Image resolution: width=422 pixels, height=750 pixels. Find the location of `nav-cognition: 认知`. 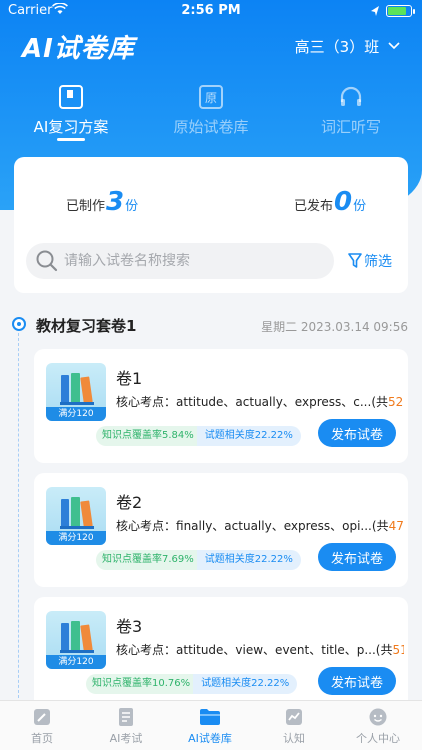

nav-cognition: 认知 is located at coordinates (294, 726).